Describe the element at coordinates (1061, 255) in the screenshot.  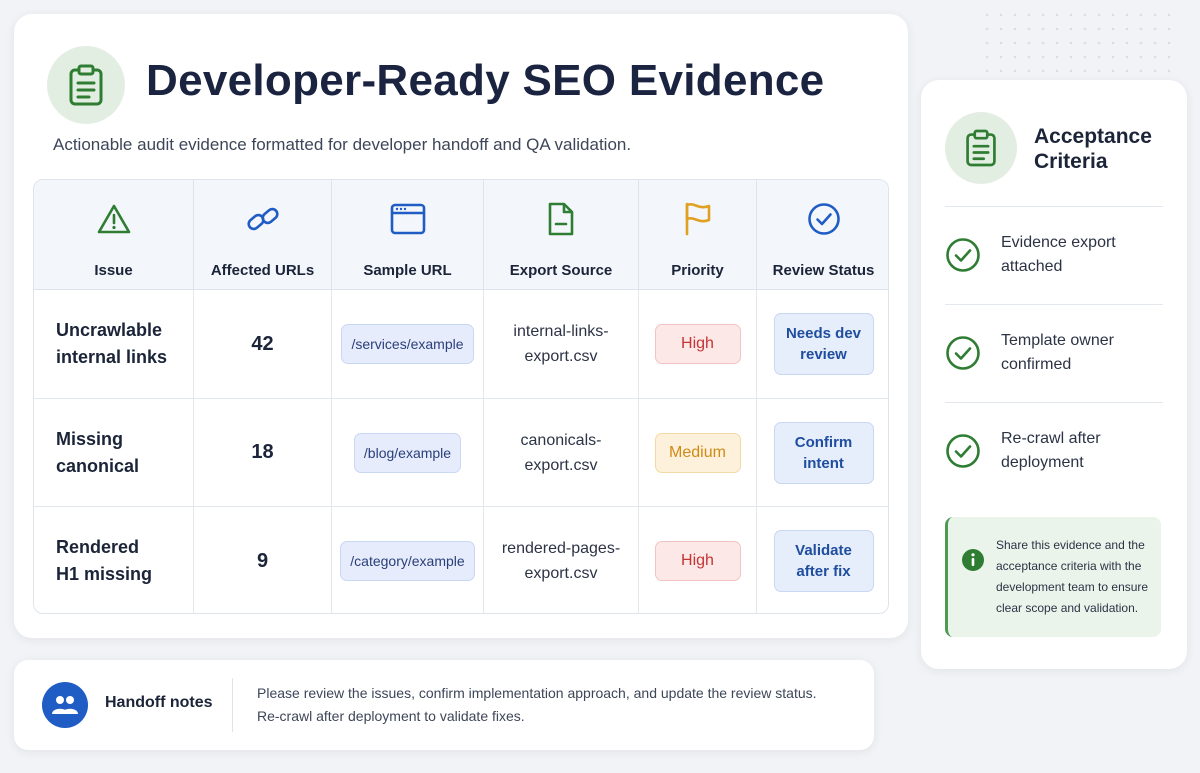
I see `criteria-item: Evidence export attached` at that location.